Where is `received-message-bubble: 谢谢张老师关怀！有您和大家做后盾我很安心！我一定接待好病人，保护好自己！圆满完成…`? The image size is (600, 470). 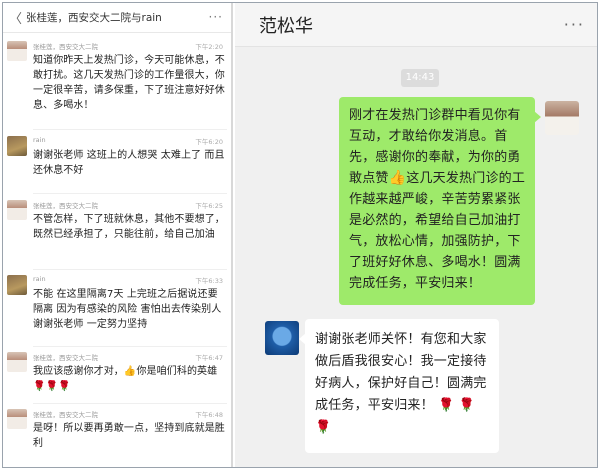
received-message-bubble: 谢谢张老师关怀！有您和大家做后盾我很安心！我一定接待好病人，保护好自己！圆满完成… is located at coordinates (399, 386).